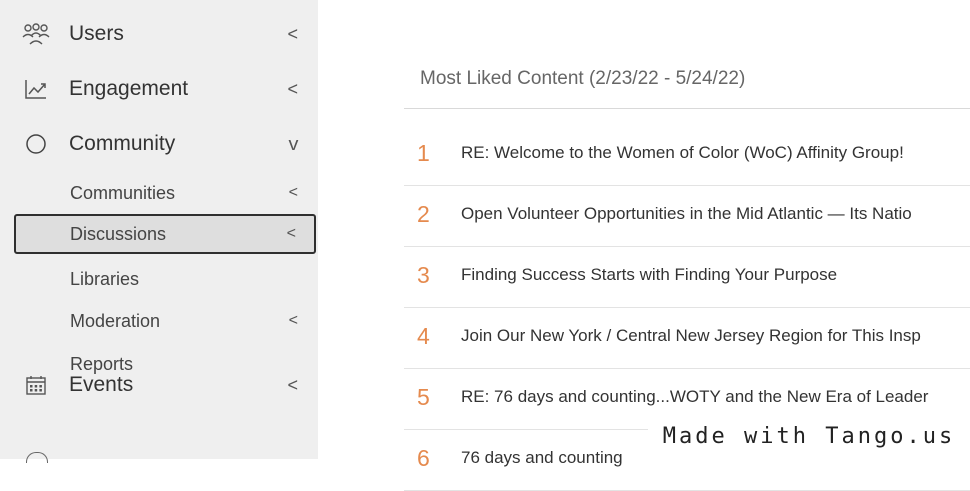 This screenshot has height=491, width=970. Describe the element at coordinates (36, 89) in the screenshot. I see `chart-trend-icon` at that location.